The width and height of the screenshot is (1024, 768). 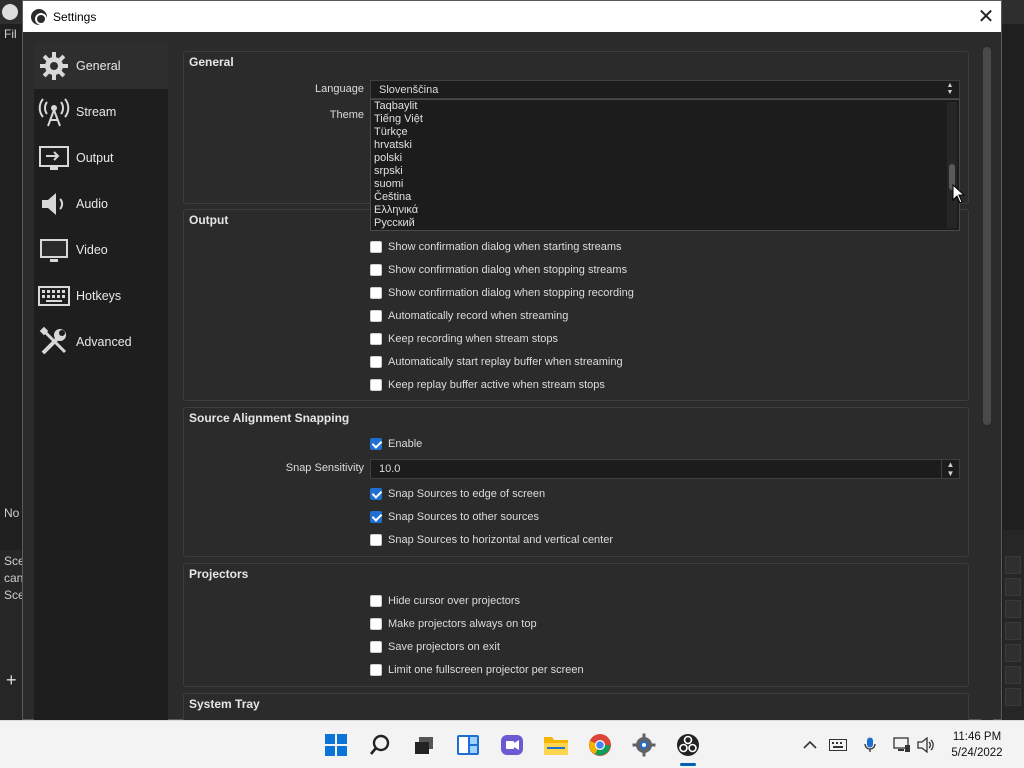 What do you see at coordinates (870, 745) in the screenshot?
I see `microphone-icon` at bounding box center [870, 745].